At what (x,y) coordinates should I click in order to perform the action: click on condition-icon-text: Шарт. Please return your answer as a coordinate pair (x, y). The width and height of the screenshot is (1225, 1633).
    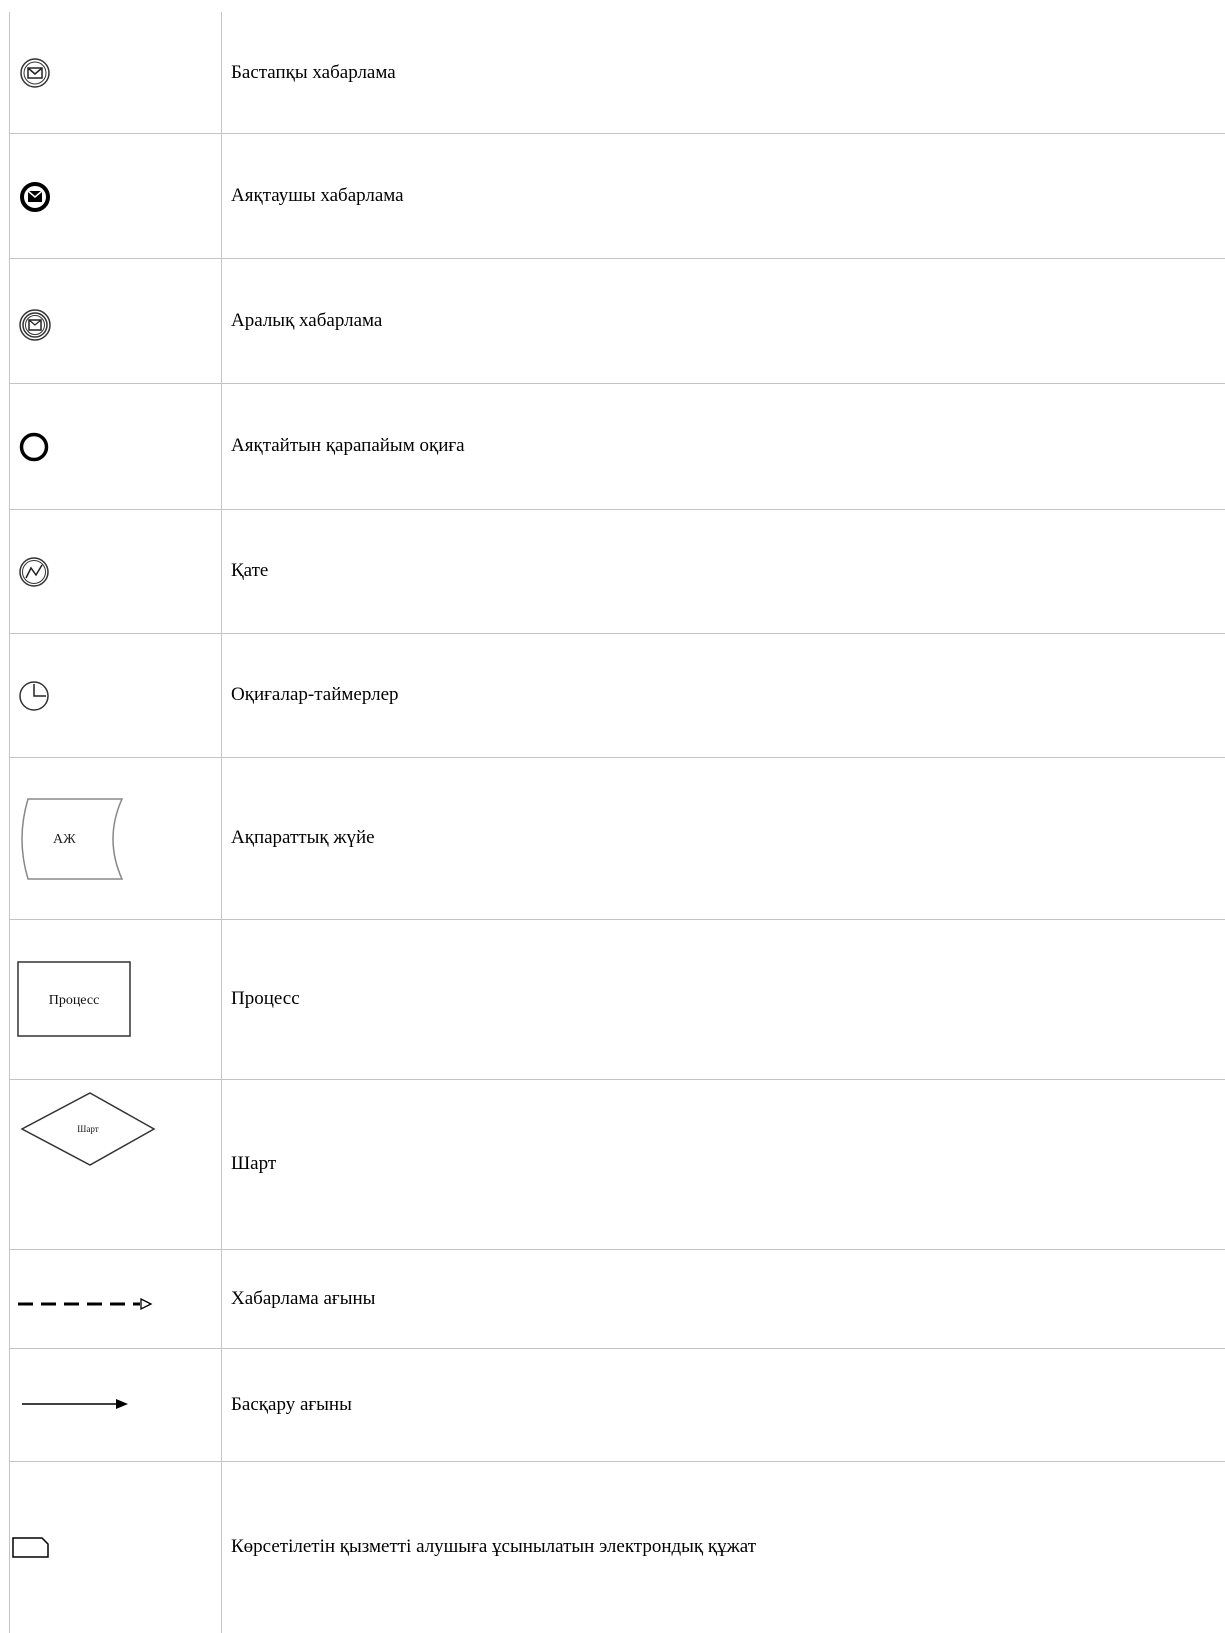
    Looking at the image, I should click on (87, 1129).